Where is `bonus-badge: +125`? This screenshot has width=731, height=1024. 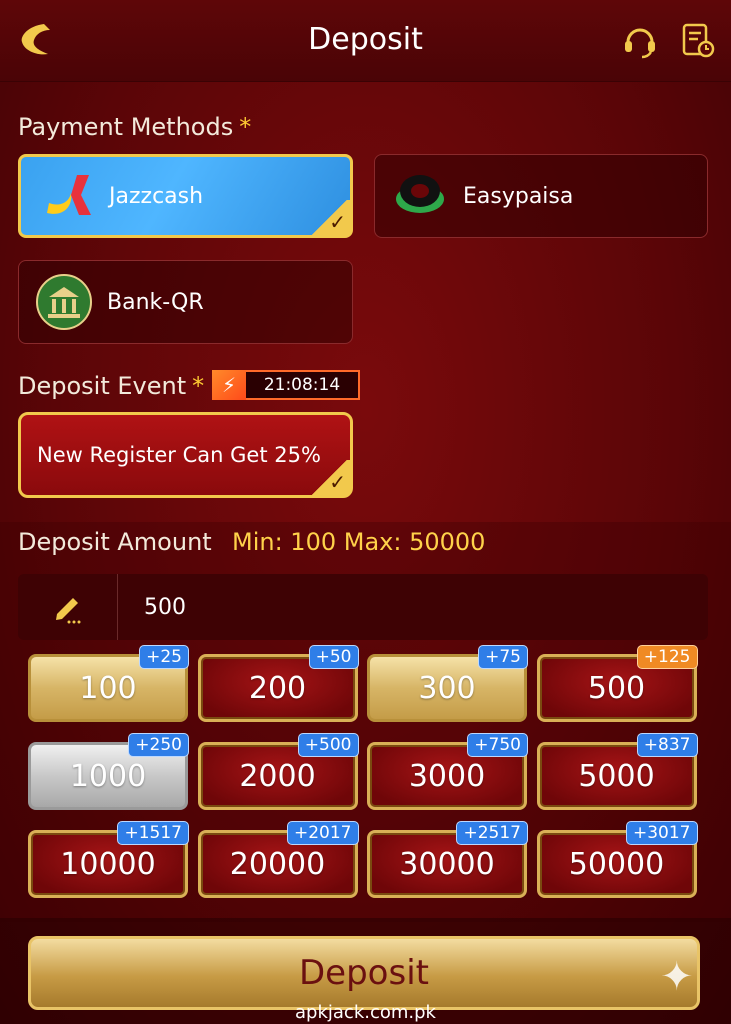
bonus-badge: +125 is located at coordinates (667, 657).